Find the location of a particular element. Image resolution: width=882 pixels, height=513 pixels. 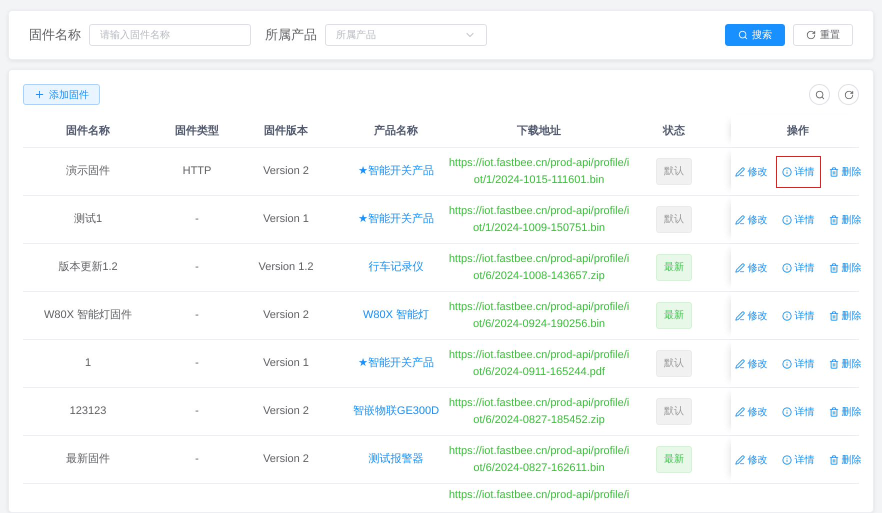

refresh-button is located at coordinates (848, 94).